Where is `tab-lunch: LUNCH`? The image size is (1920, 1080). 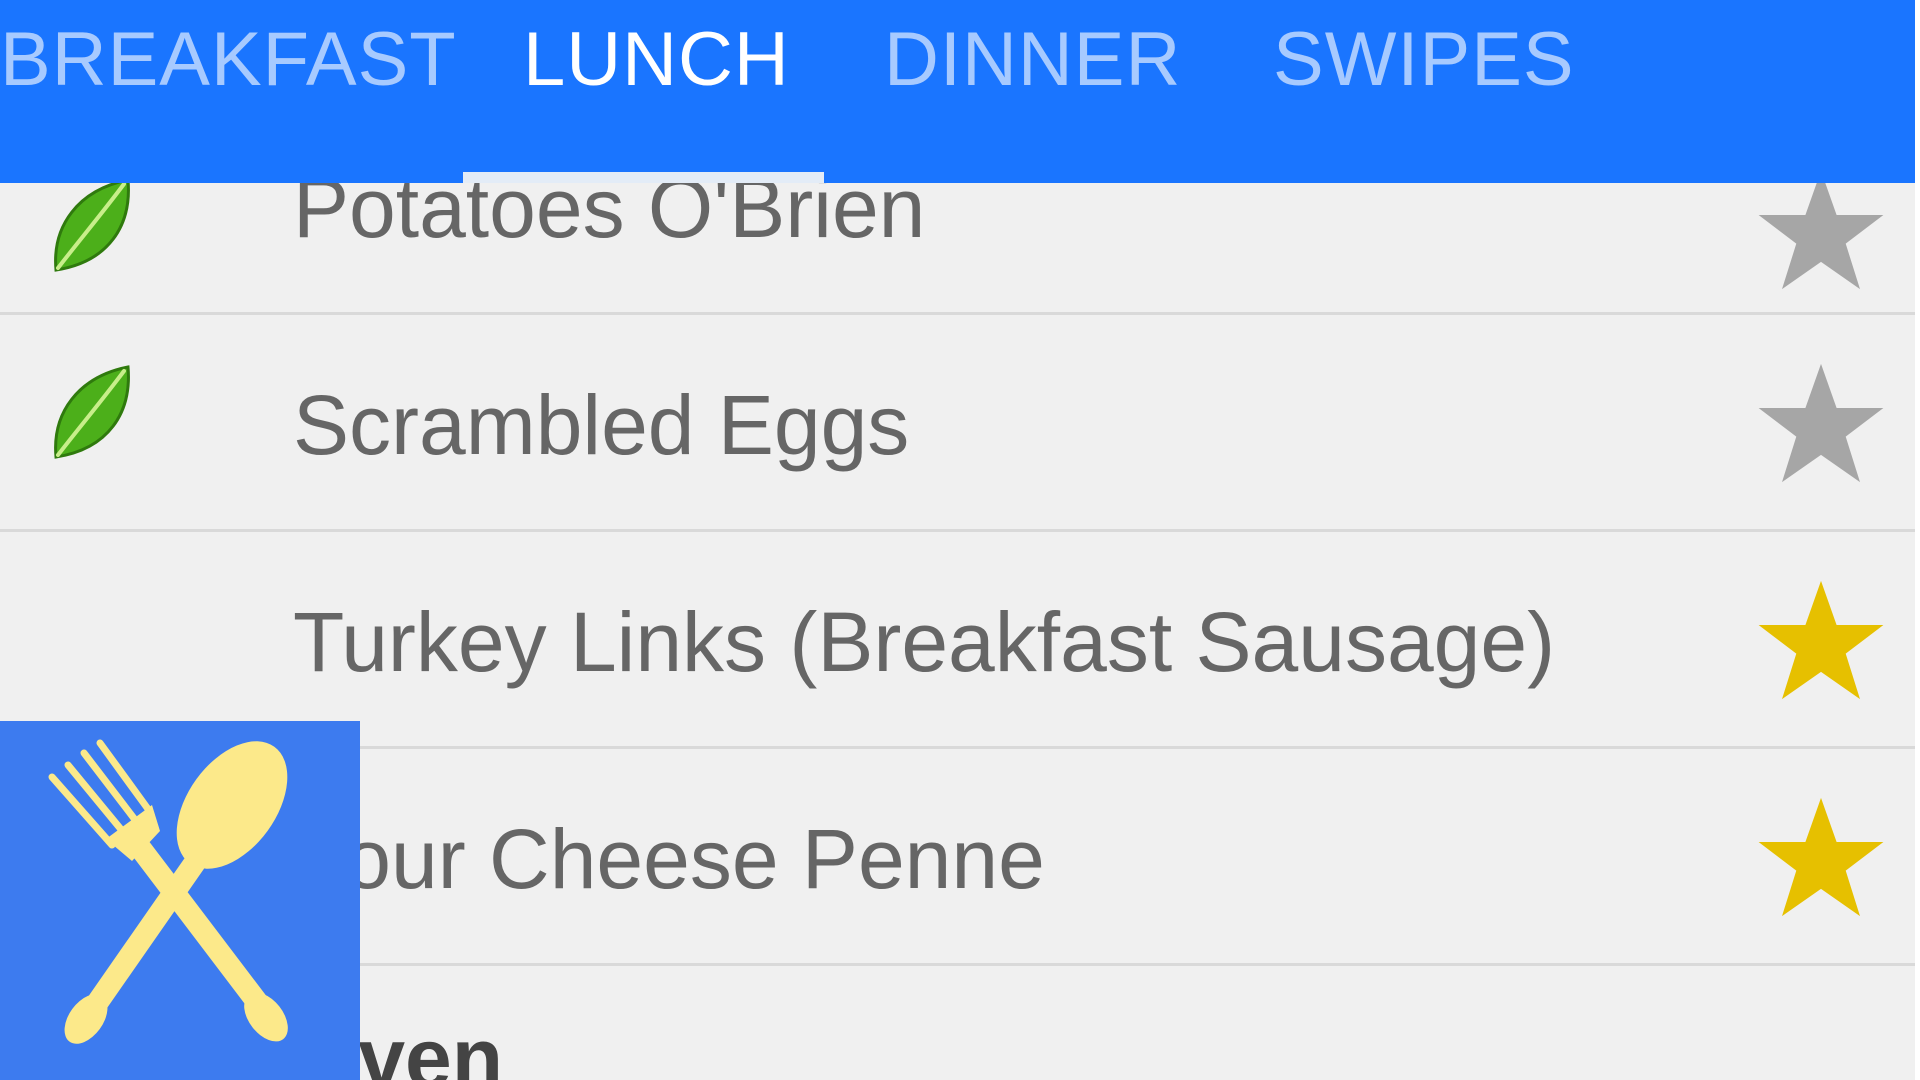
tab-lunch: LUNCH is located at coordinates (656, 60).